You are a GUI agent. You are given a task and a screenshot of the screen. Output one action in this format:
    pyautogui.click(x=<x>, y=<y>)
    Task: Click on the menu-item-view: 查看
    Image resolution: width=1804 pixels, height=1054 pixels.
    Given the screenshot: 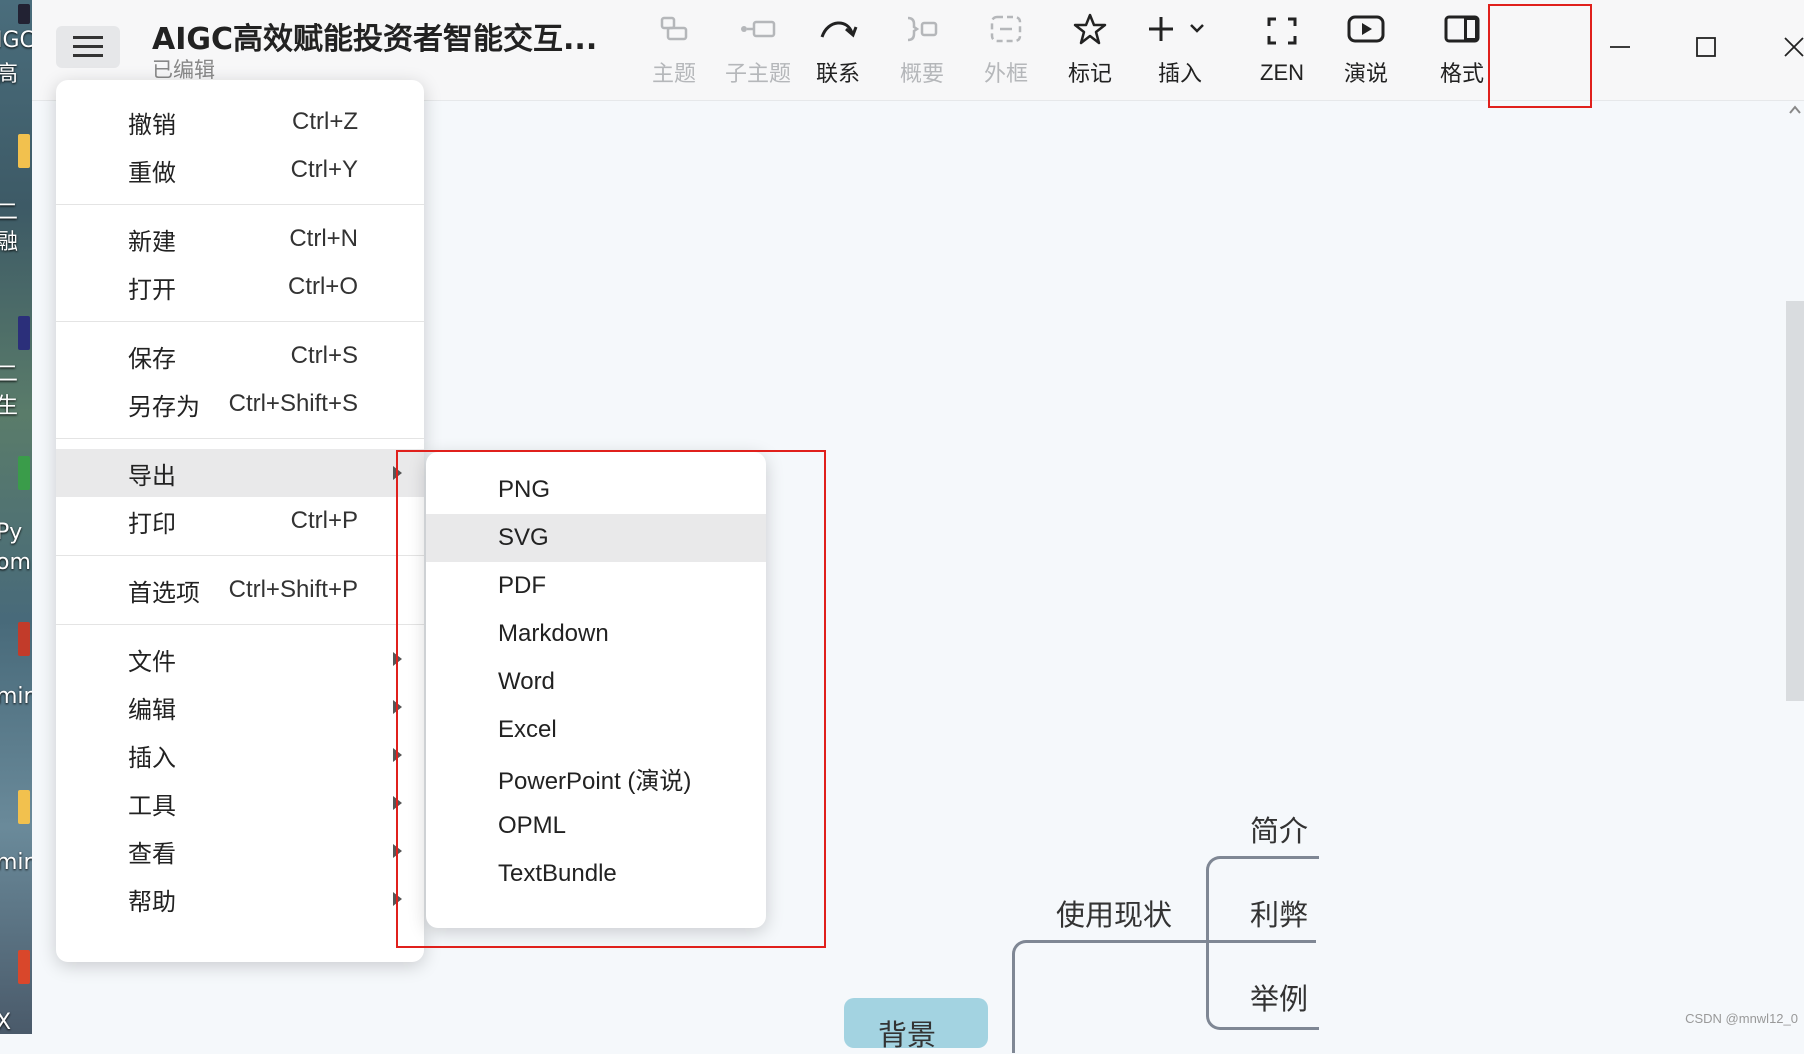 What is the action you would take?
    pyautogui.click(x=240, y=851)
    